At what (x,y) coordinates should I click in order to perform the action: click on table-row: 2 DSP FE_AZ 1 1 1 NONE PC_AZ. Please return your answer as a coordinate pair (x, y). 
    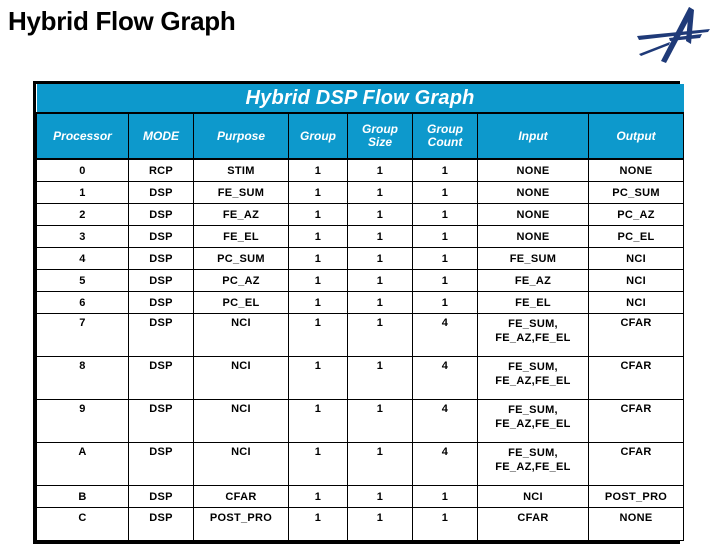
    Looking at the image, I should click on (360, 214).